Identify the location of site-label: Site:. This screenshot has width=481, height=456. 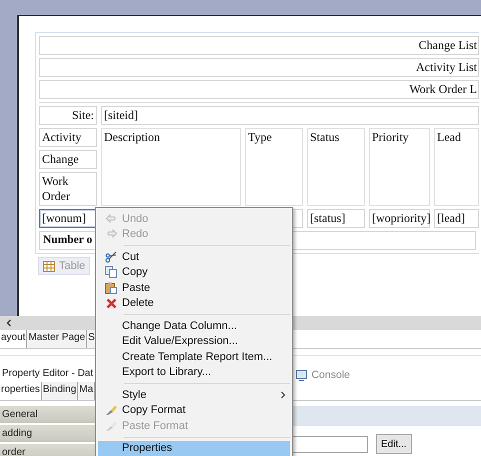
(68, 115).